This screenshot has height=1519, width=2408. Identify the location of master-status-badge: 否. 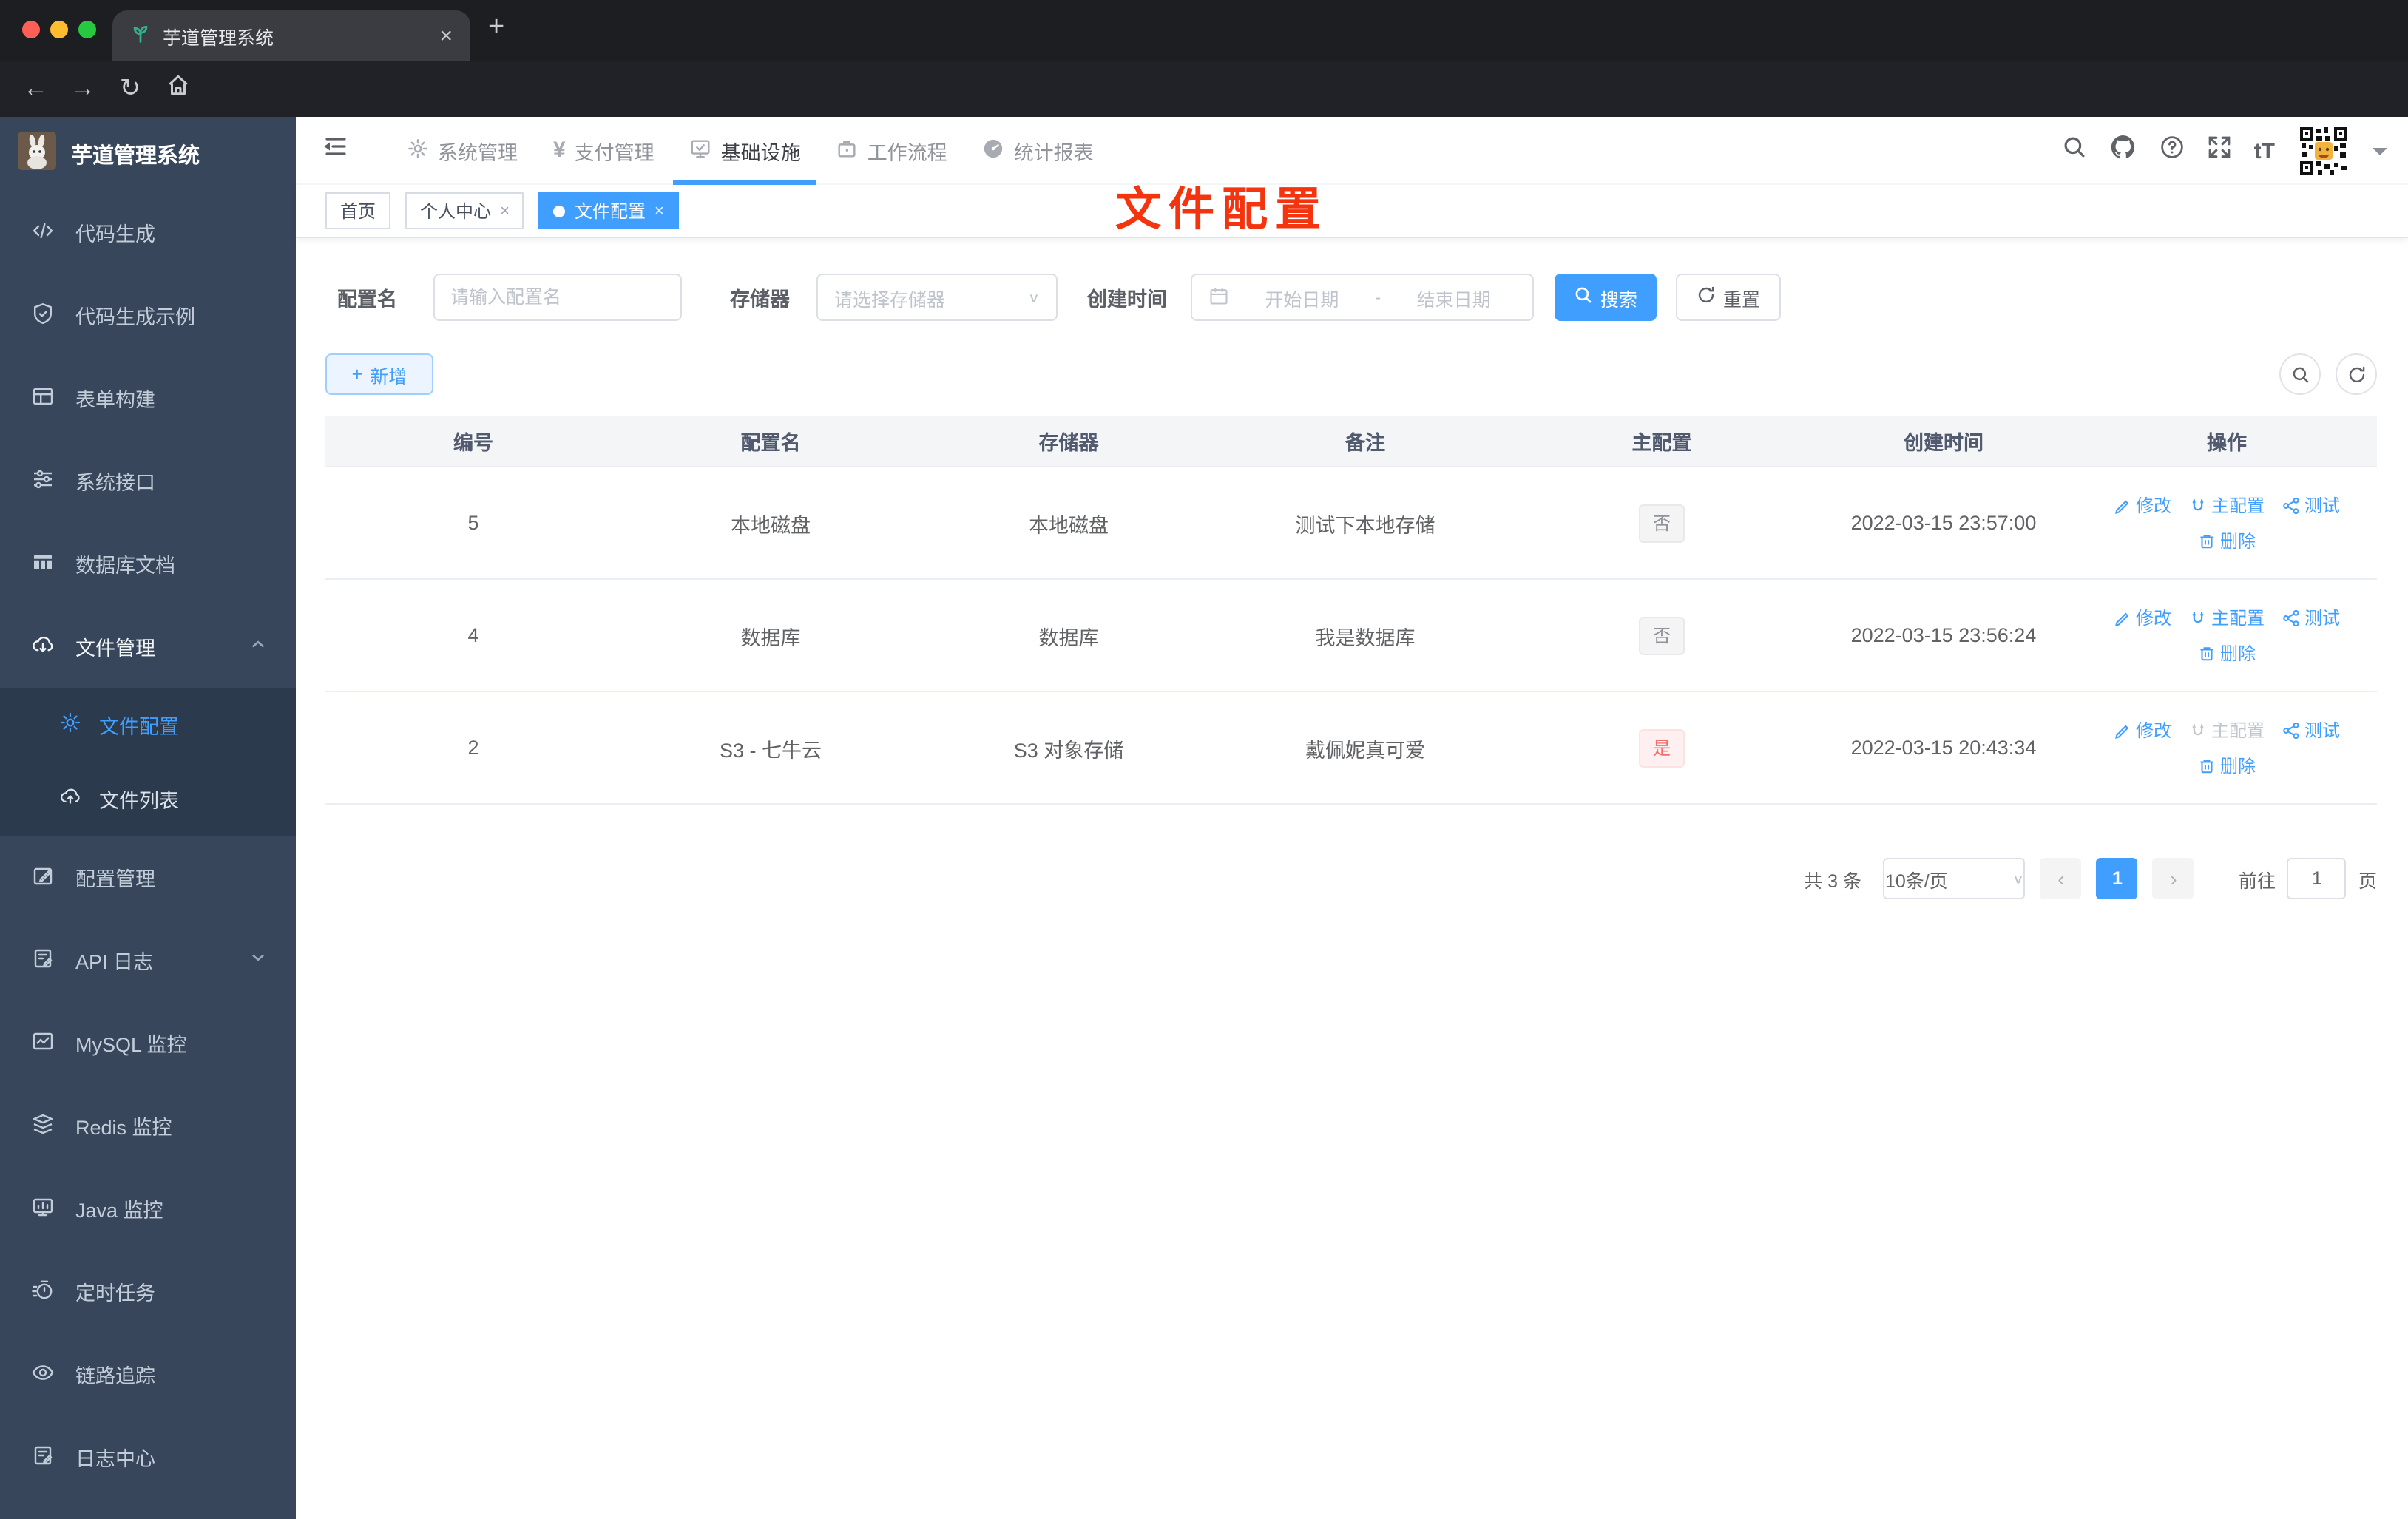
(1661, 523).